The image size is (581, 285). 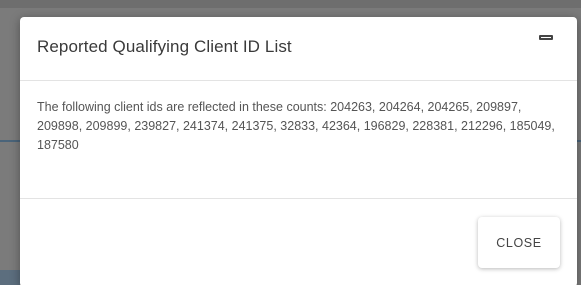 I want to click on minimize-icon, so click(x=546, y=37).